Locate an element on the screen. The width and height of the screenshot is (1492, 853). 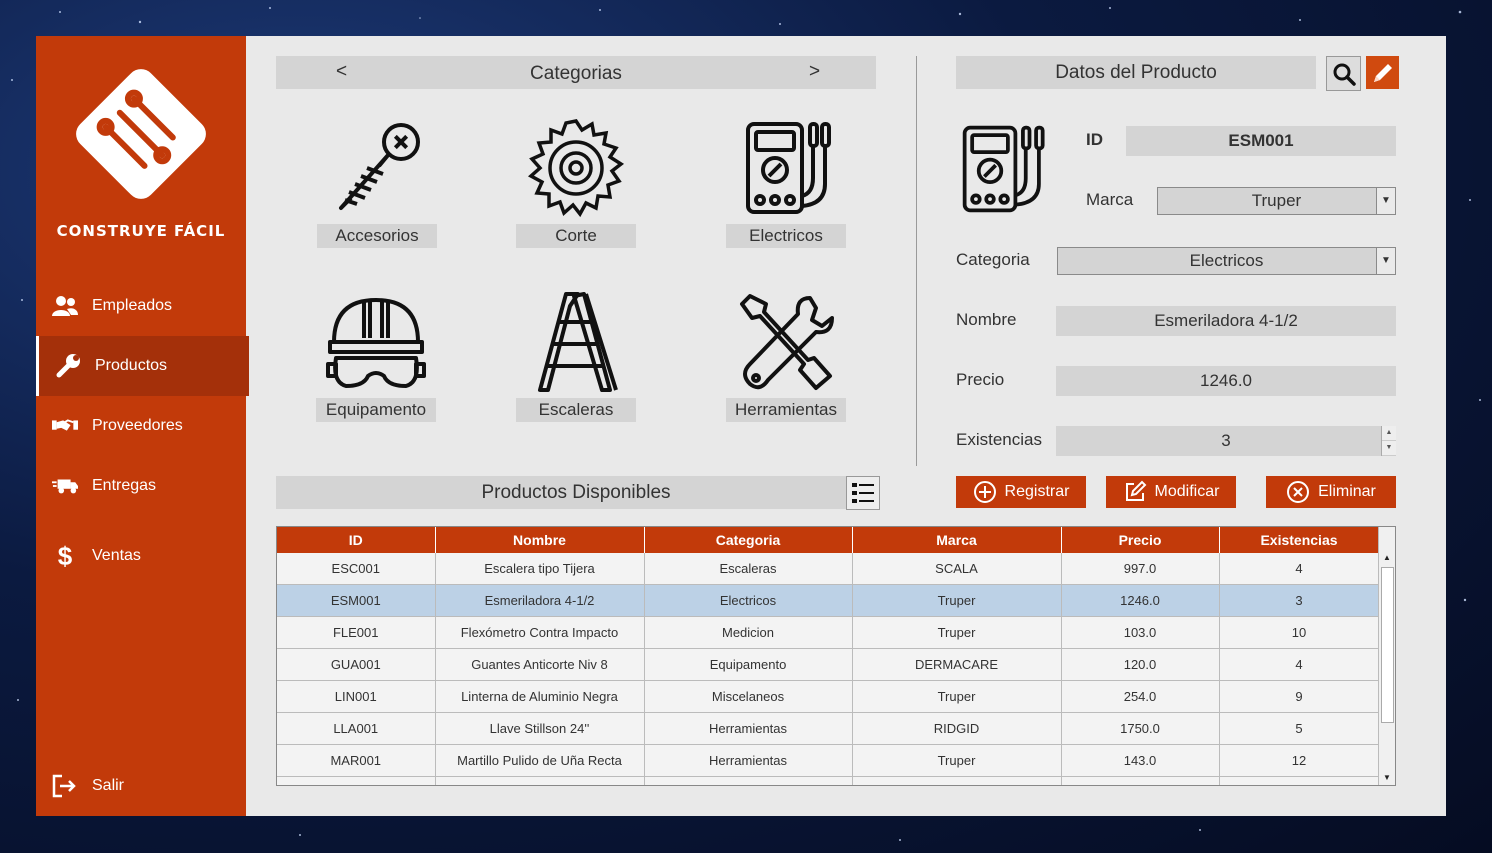
categories-header: < Categorias > is located at coordinates (576, 72).